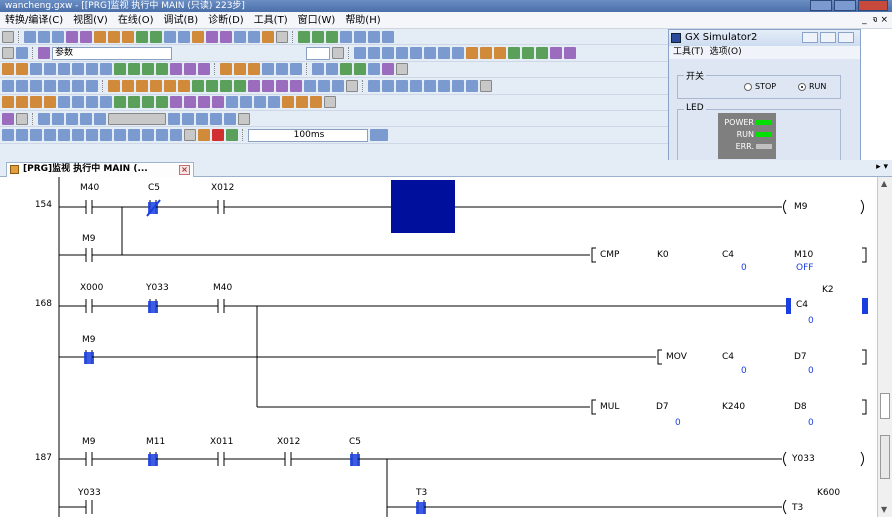  Describe the element at coordinates (58, 36) in the screenshot. I see `paste-icon` at that location.